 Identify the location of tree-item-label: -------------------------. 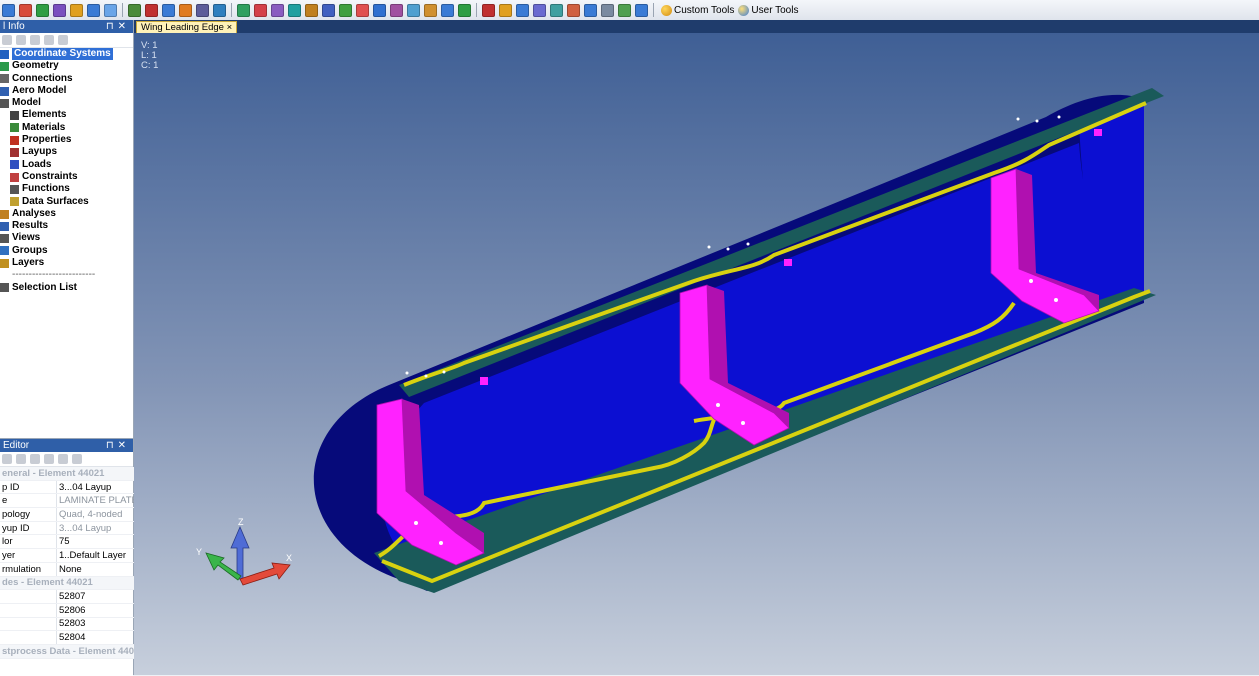
(54, 275).